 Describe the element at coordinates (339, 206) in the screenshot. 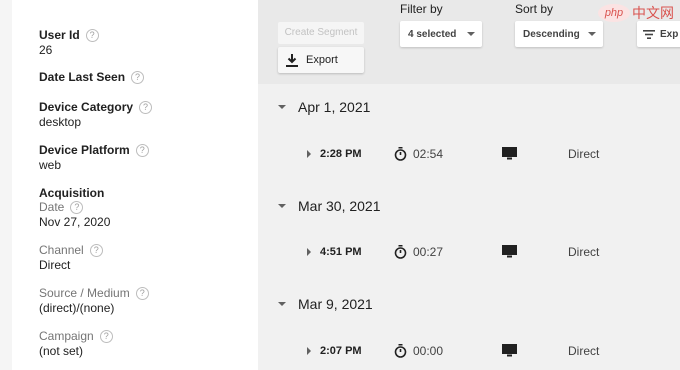

I see `day-date: Mar 30, 2021` at that location.